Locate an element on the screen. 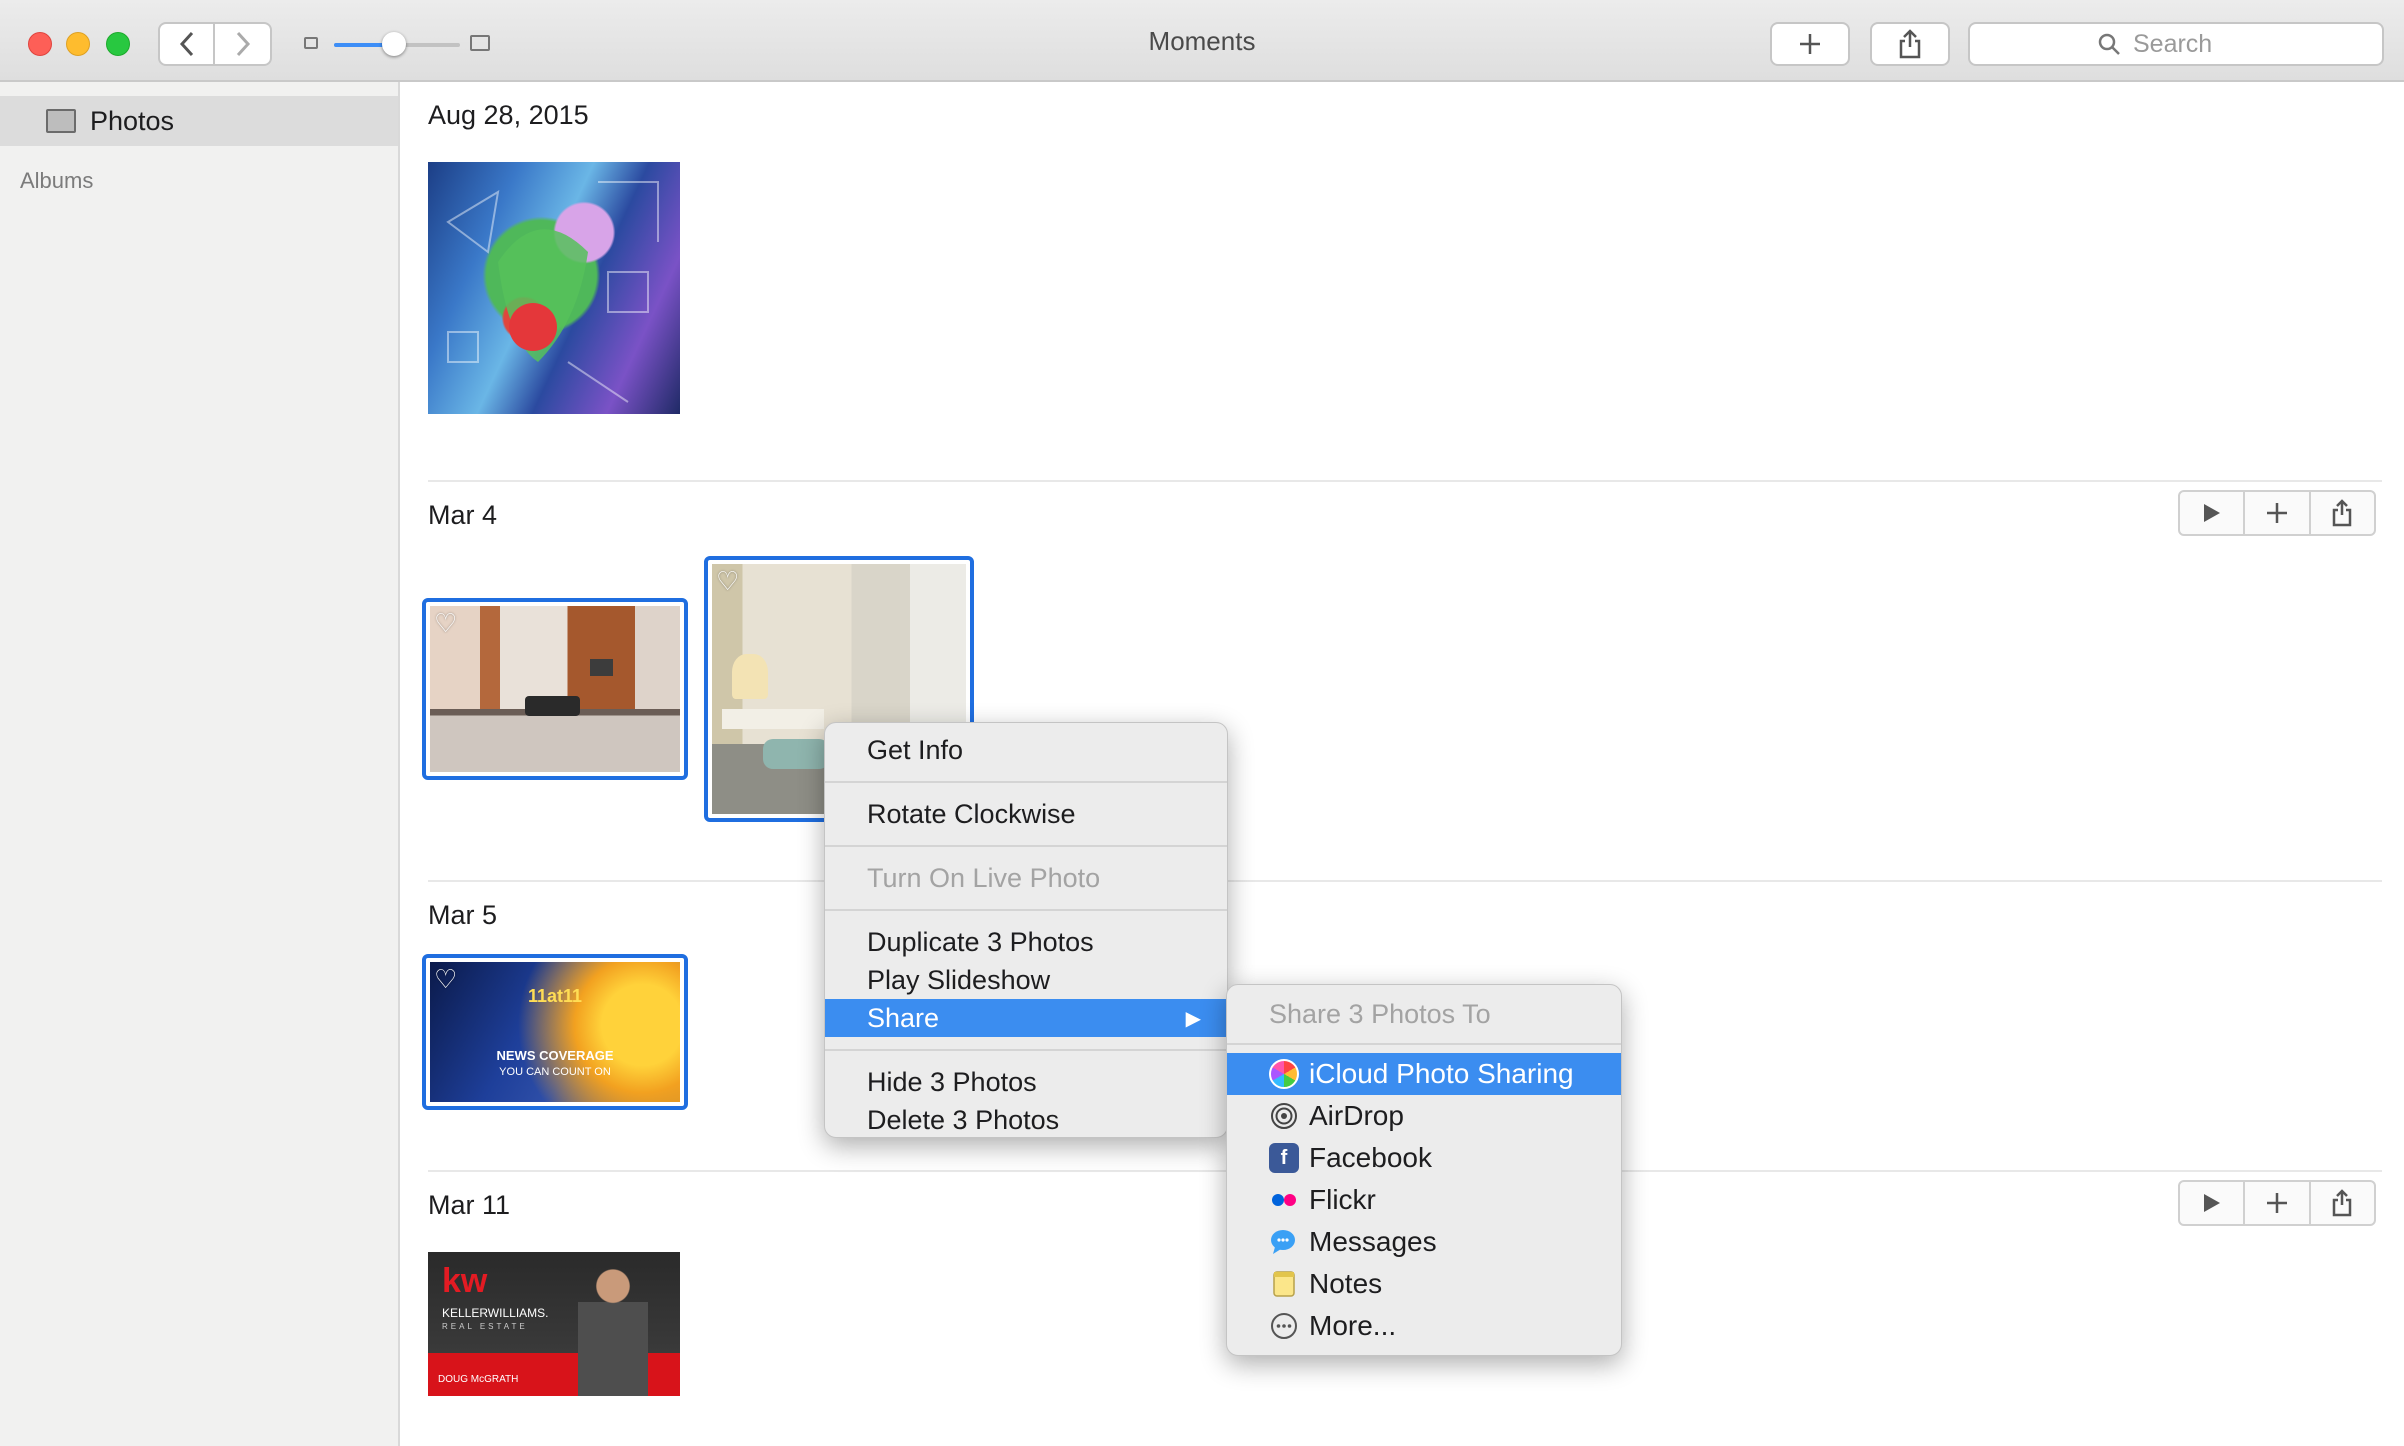  photo-thumbnail is located at coordinates (554, 288).